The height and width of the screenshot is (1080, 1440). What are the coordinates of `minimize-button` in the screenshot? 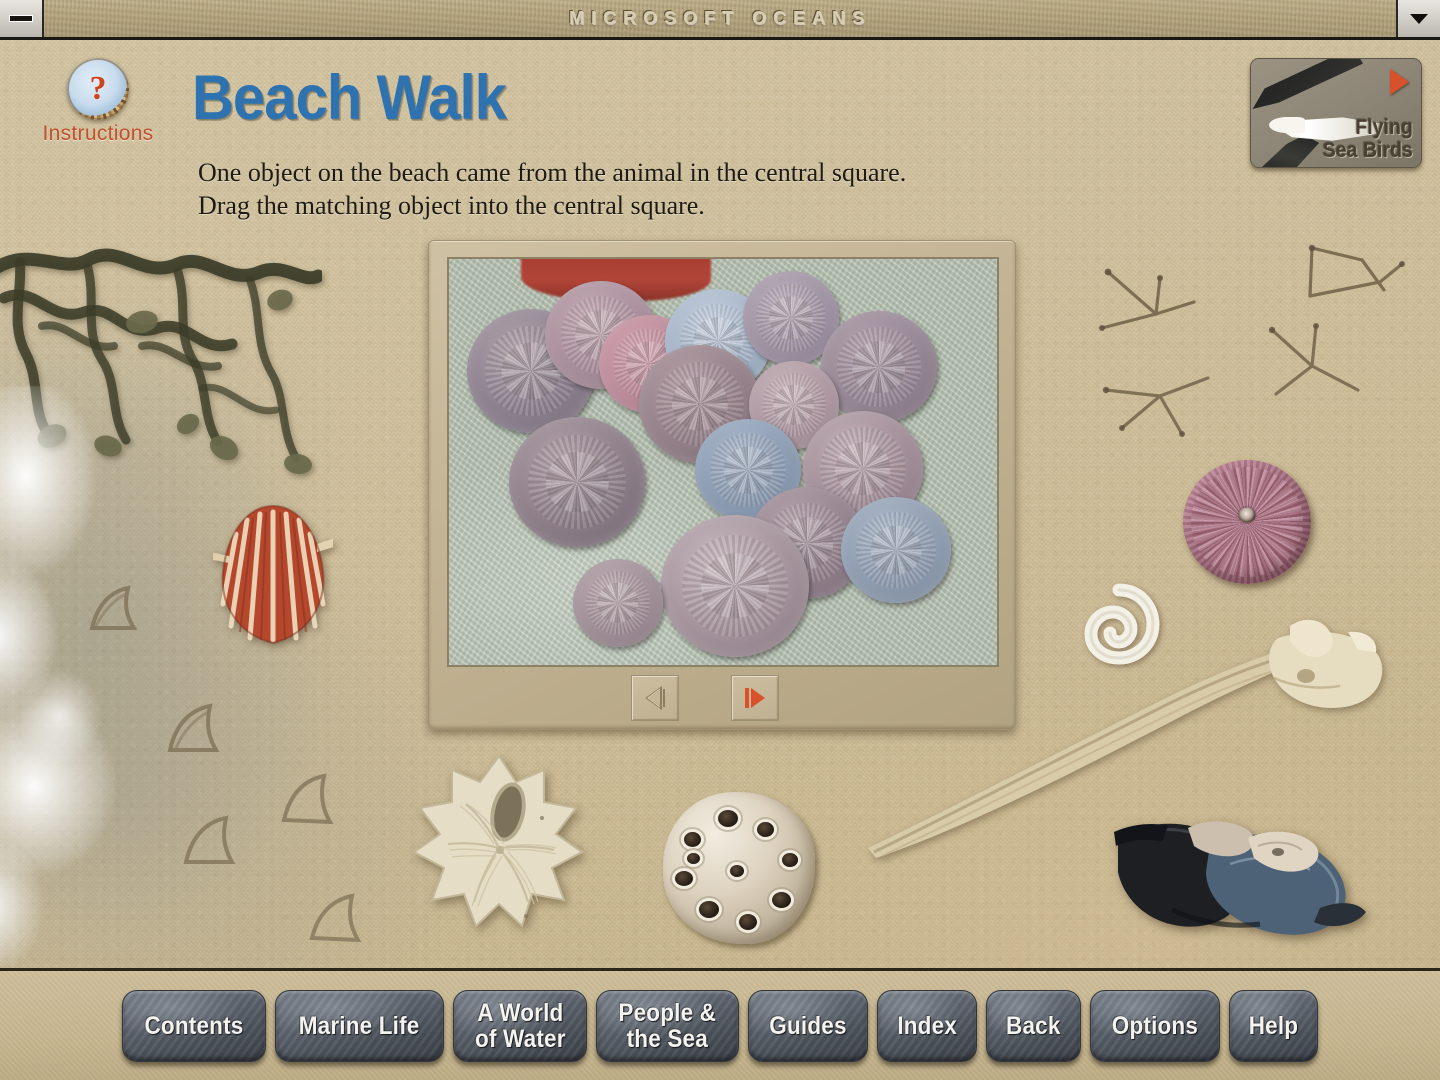 It's located at (22, 18).